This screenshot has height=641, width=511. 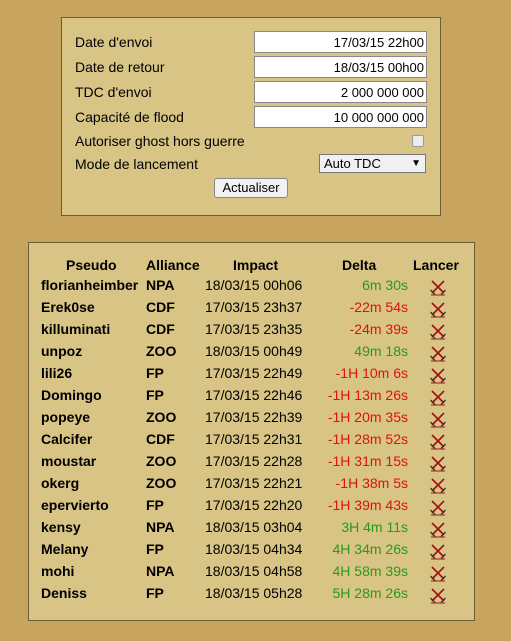 I want to click on launch-mode-label: Mode de lancement, so click(x=136, y=164).